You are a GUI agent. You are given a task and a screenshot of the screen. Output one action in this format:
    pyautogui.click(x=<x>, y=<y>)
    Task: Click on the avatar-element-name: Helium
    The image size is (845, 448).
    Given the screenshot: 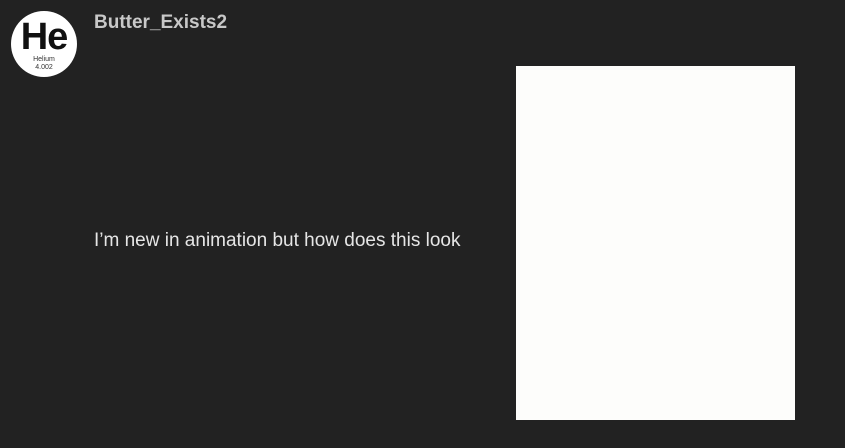 What is the action you would take?
    pyautogui.click(x=44, y=59)
    